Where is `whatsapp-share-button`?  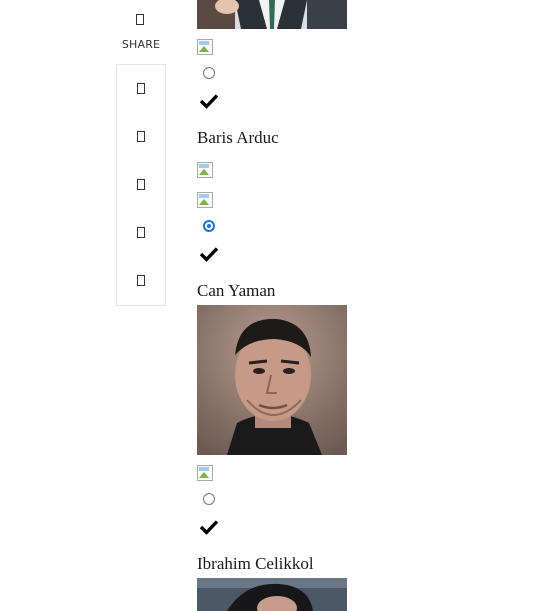
whatsapp-share-button is located at coordinates (141, 232).